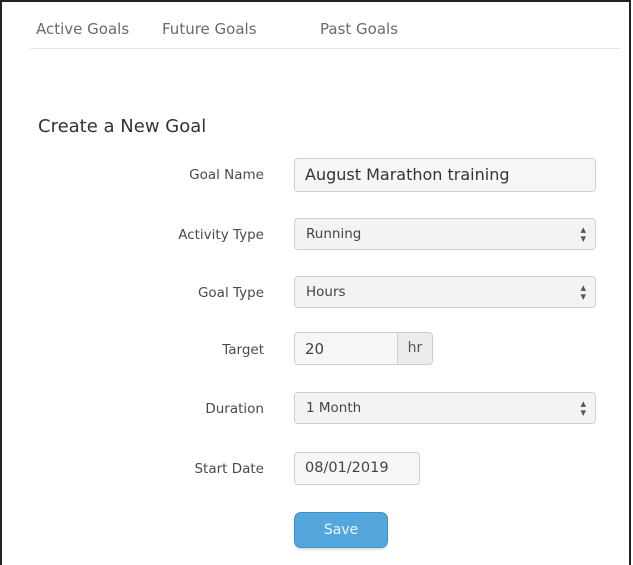  What do you see at coordinates (445, 408) in the screenshot?
I see `duration-select: 1 Month ▴ ▾` at bounding box center [445, 408].